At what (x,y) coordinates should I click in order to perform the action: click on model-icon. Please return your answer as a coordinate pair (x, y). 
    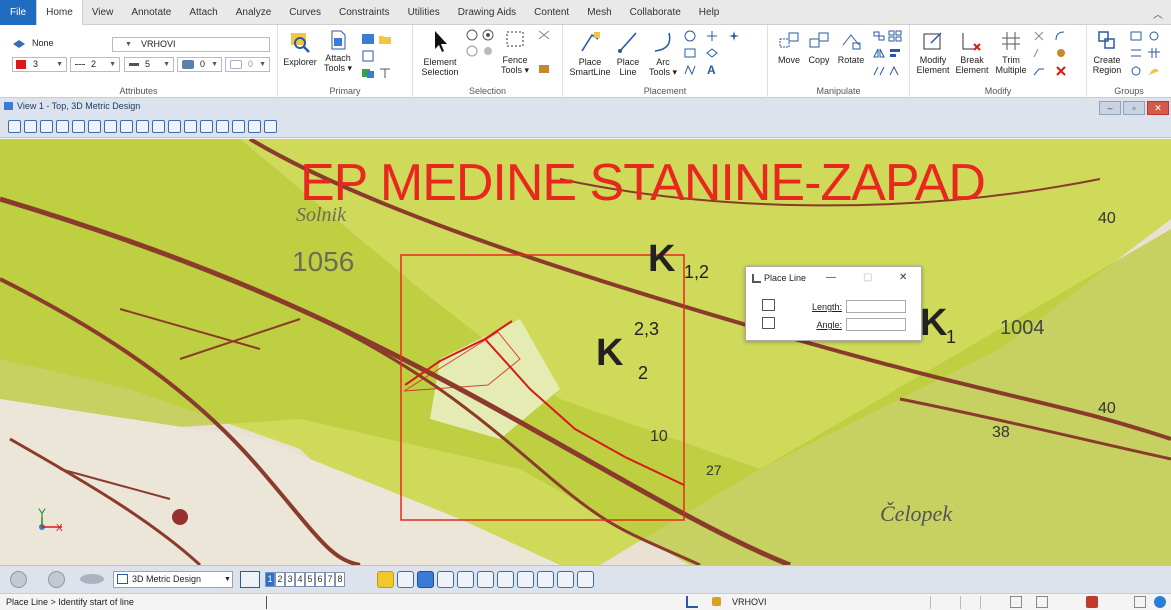
    Looking at the image, I should click on (368, 39).